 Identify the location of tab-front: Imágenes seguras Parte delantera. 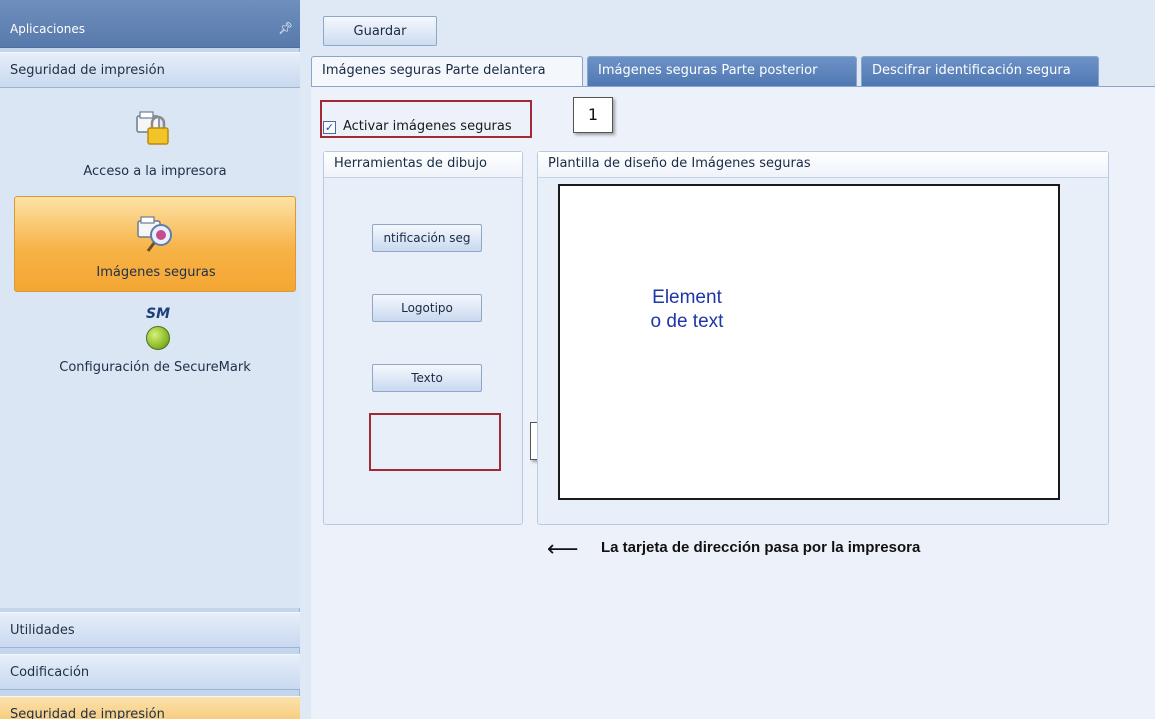
(447, 72).